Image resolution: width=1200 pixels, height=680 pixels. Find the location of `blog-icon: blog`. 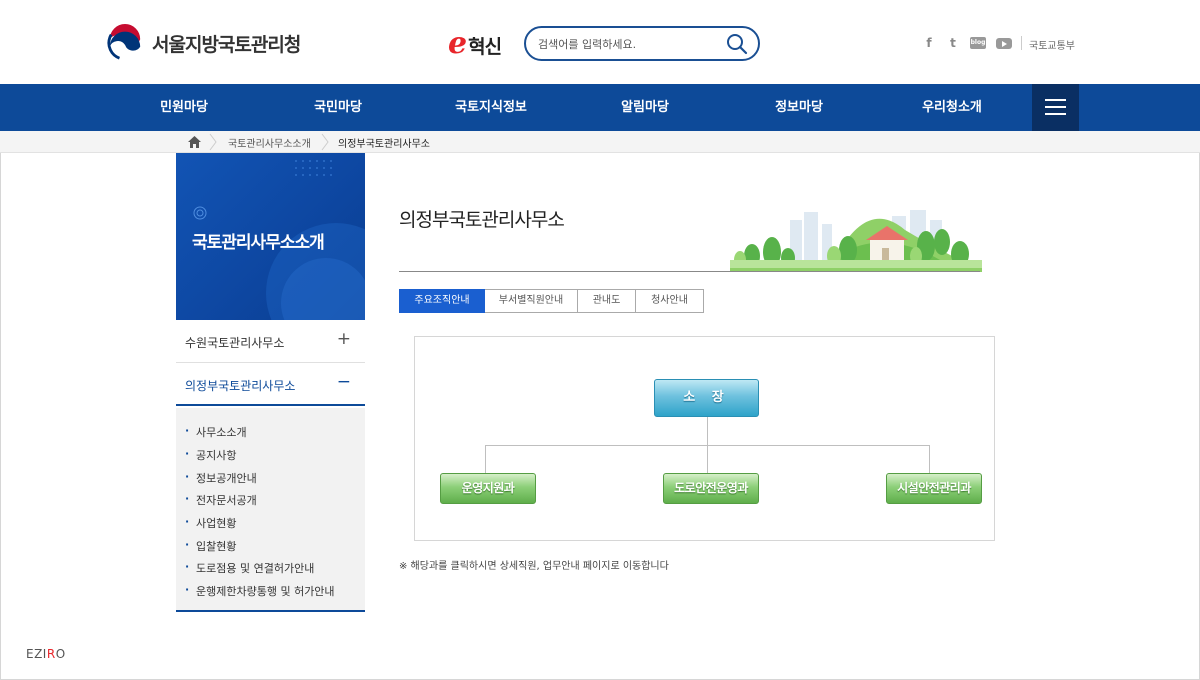

blog-icon: blog is located at coordinates (978, 43).